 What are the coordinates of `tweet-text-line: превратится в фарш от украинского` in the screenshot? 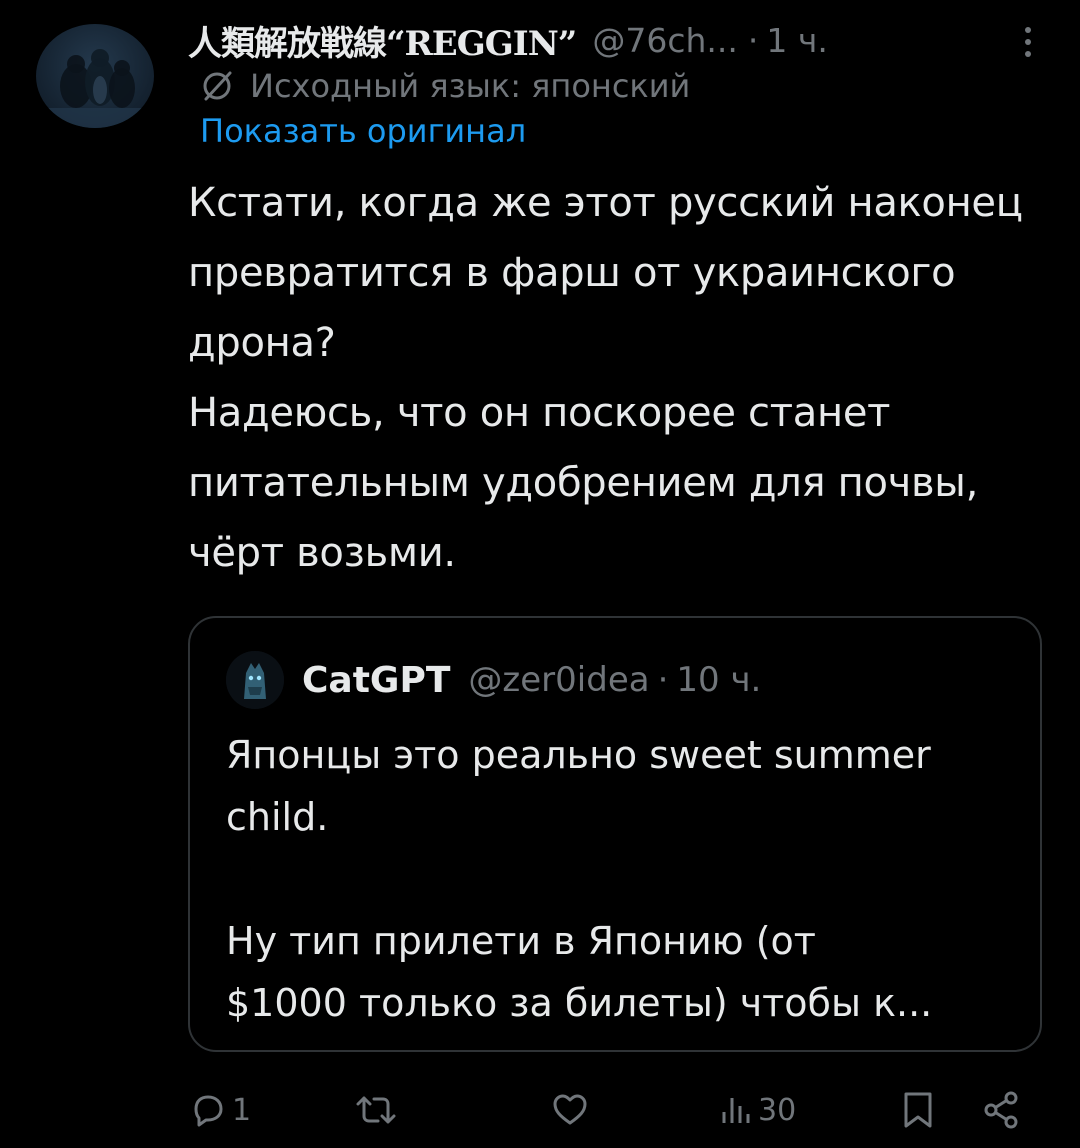 It's located at (572, 273).